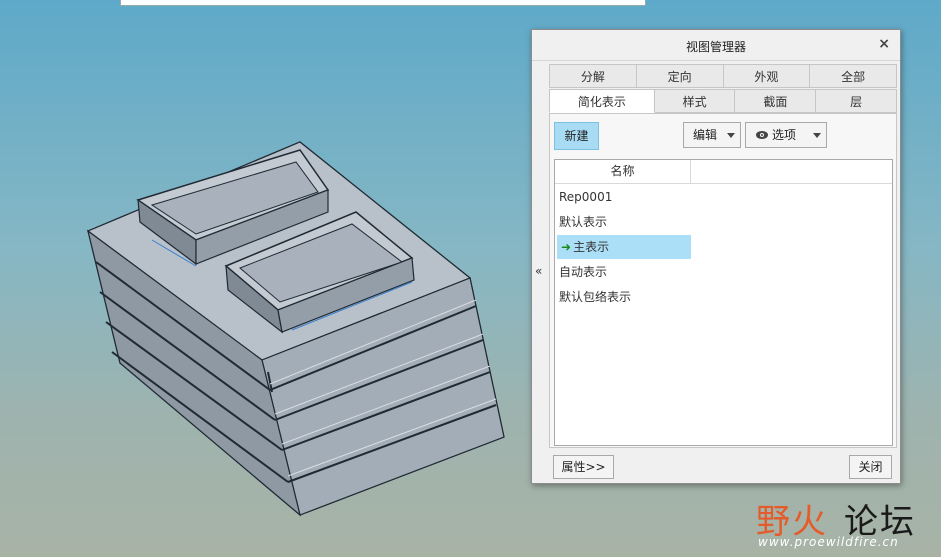 The width and height of the screenshot is (941, 557). I want to click on list-item-selected: ➜ 主表示, so click(624, 247).